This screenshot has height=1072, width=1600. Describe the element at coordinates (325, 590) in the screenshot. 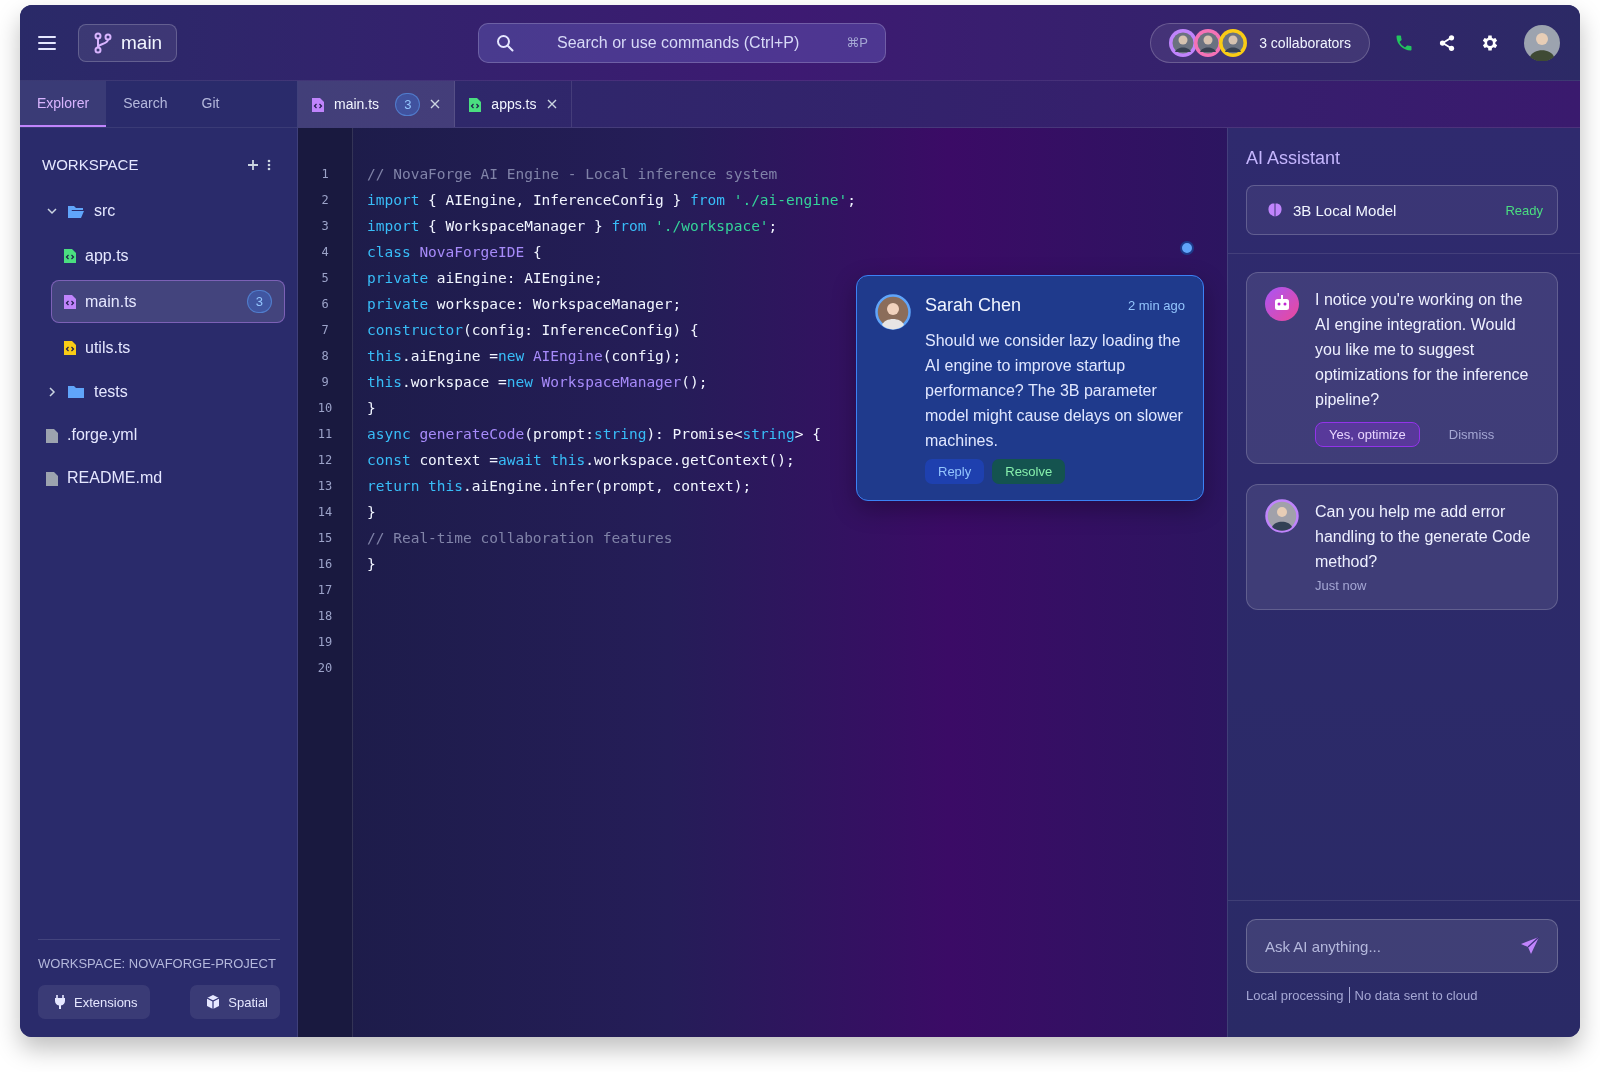

I see `line-number: 17` at that location.